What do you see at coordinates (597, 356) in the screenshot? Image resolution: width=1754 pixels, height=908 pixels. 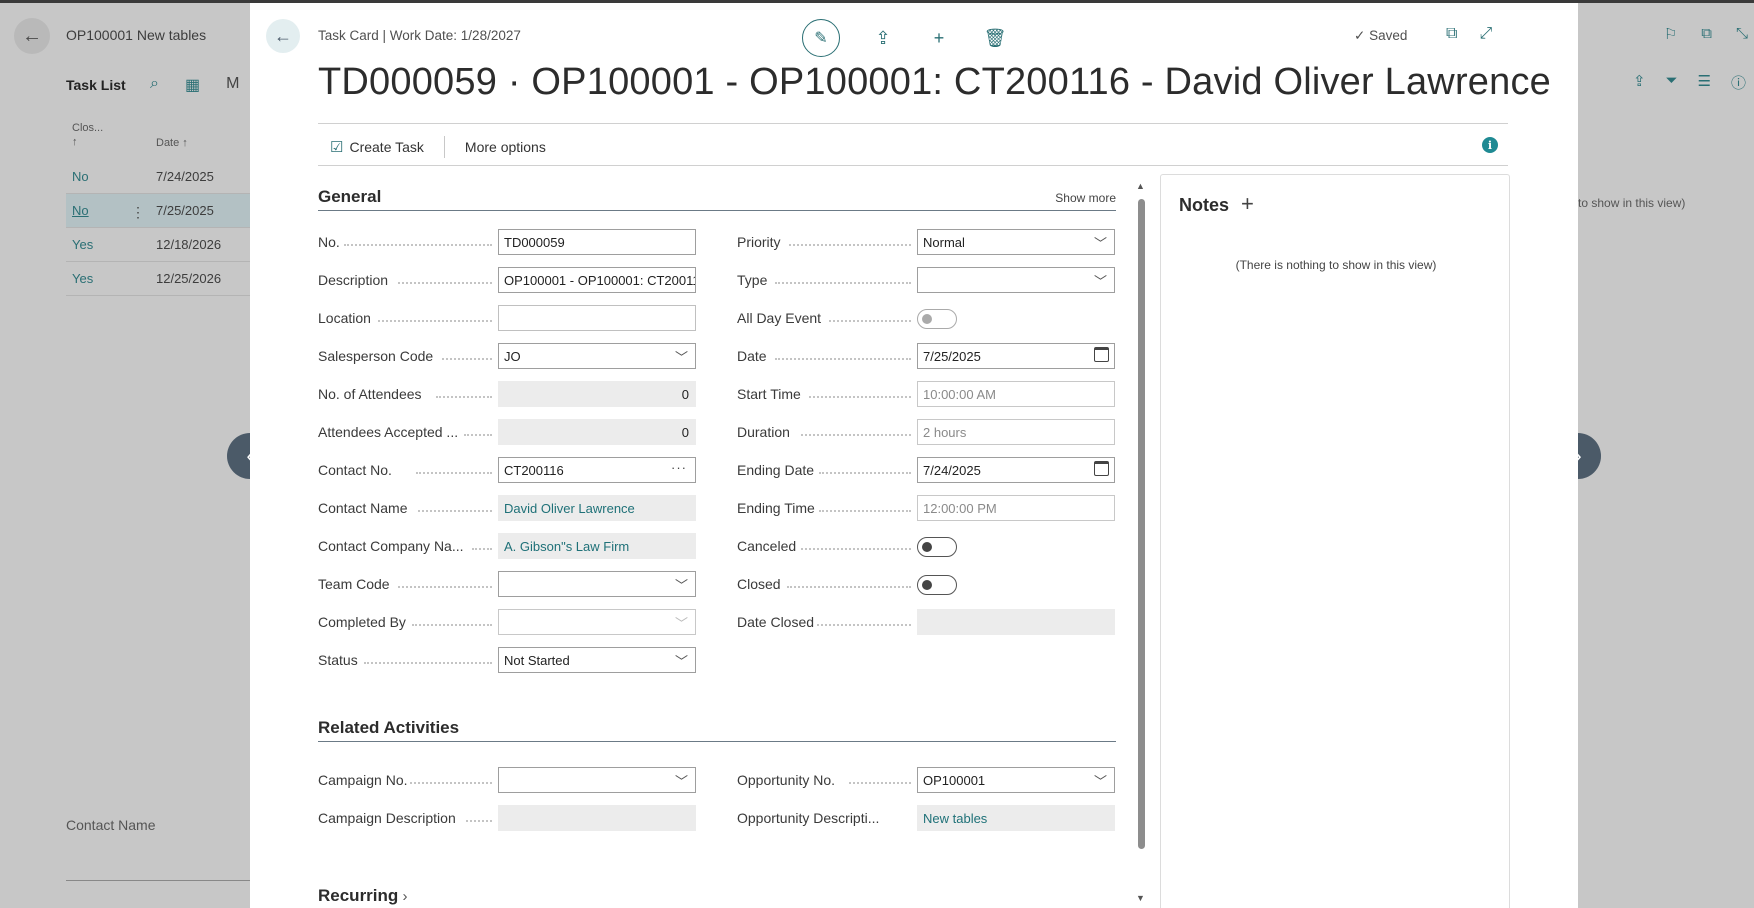 I see `salesperson-code-select: JO ﹀` at bounding box center [597, 356].